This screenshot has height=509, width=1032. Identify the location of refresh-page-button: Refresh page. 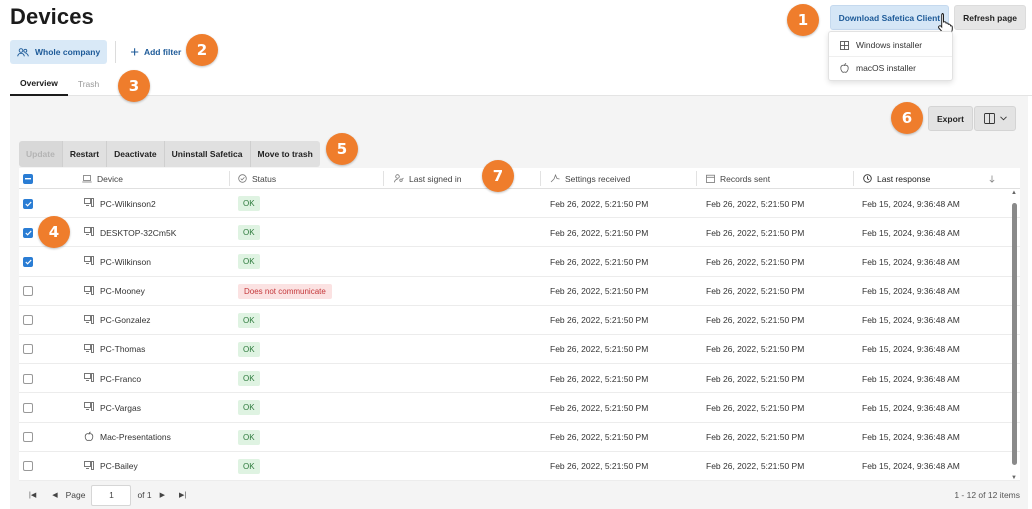
(990, 17).